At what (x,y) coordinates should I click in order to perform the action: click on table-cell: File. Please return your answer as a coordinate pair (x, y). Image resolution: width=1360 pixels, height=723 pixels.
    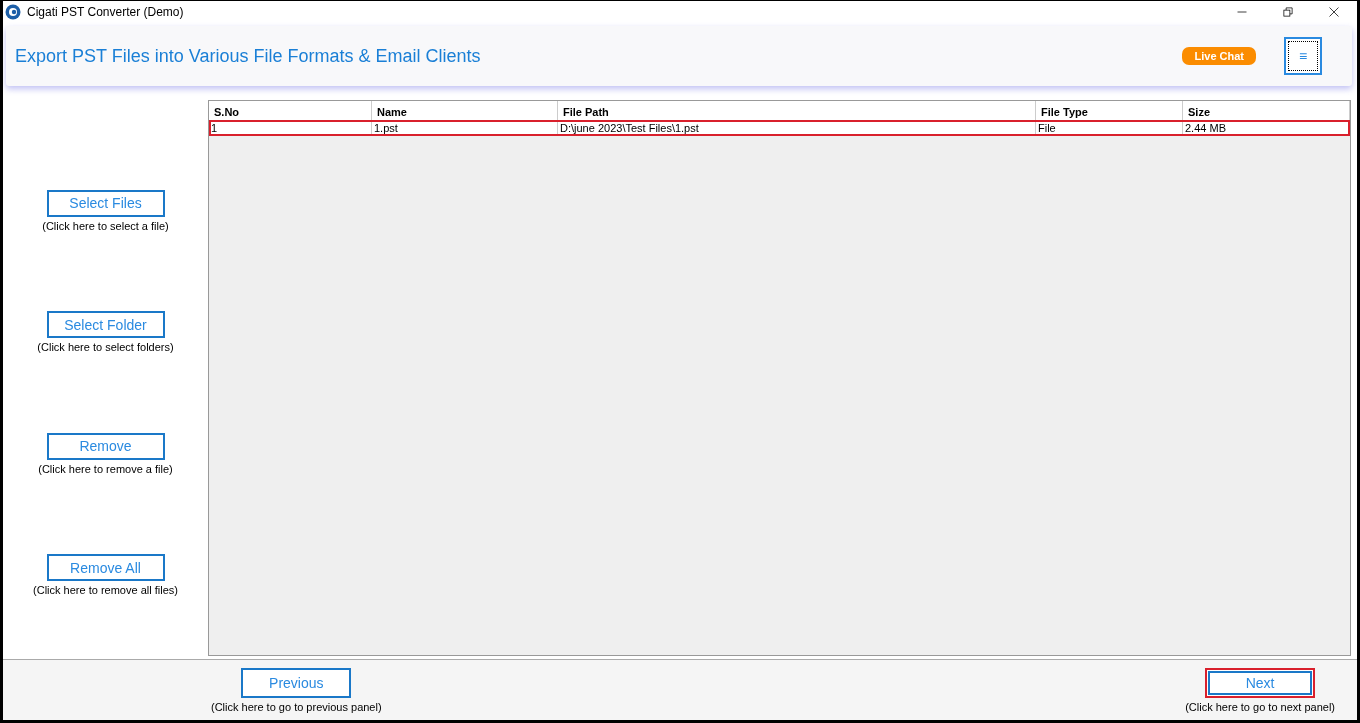
    Looking at the image, I should click on (1109, 128).